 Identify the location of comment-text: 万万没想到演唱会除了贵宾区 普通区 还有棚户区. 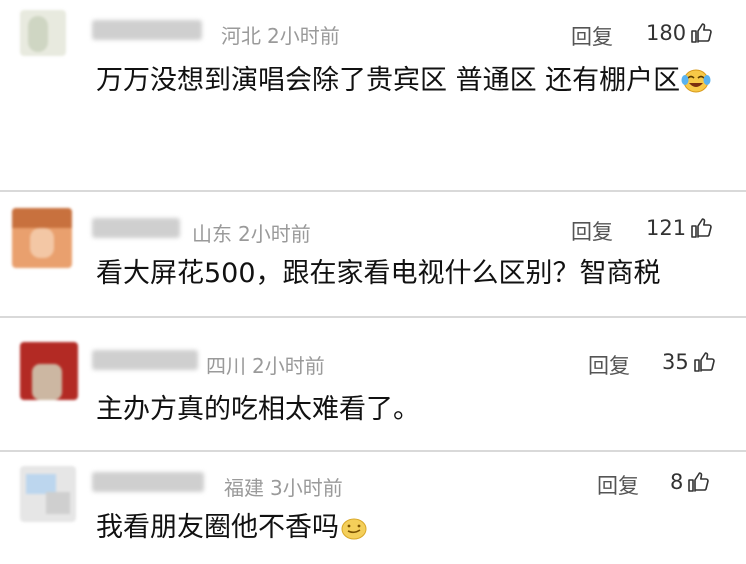
(406, 83).